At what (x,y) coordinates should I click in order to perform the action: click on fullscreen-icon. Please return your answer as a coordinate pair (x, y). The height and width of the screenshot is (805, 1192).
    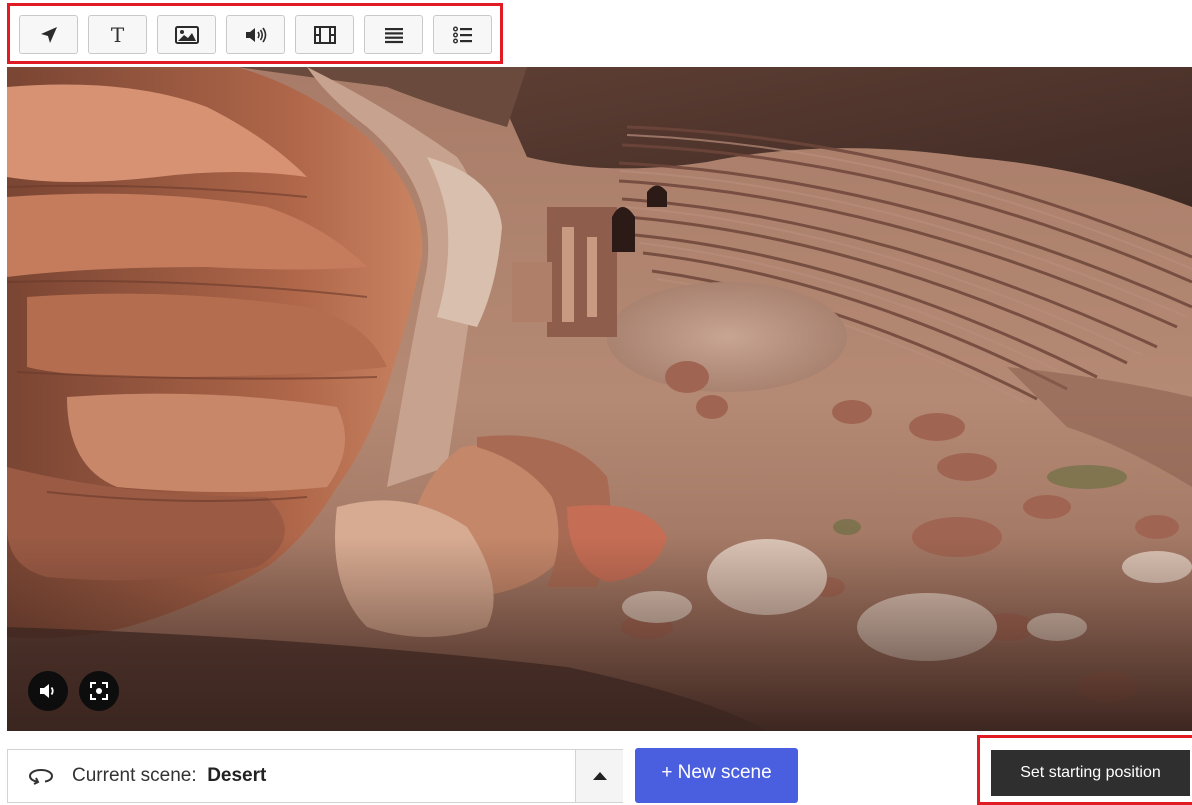
    Looking at the image, I should click on (99, 691).